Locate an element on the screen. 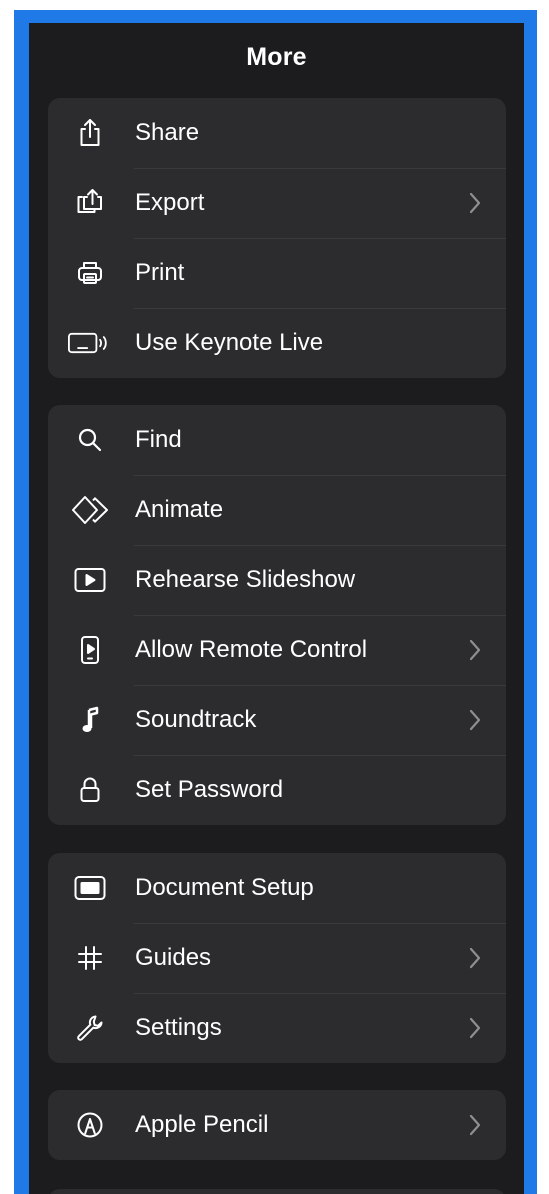  print-row: Print is located at coordinates (277, 273).